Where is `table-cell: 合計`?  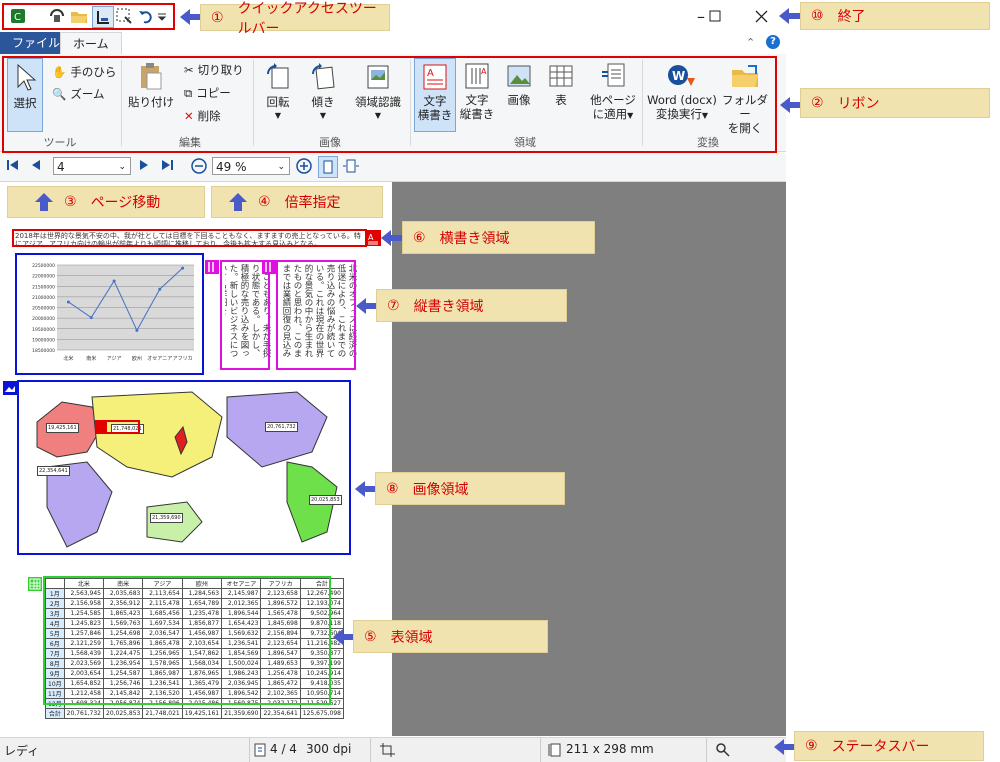
table-cell: 合計 is located at coordinates (55, 713).